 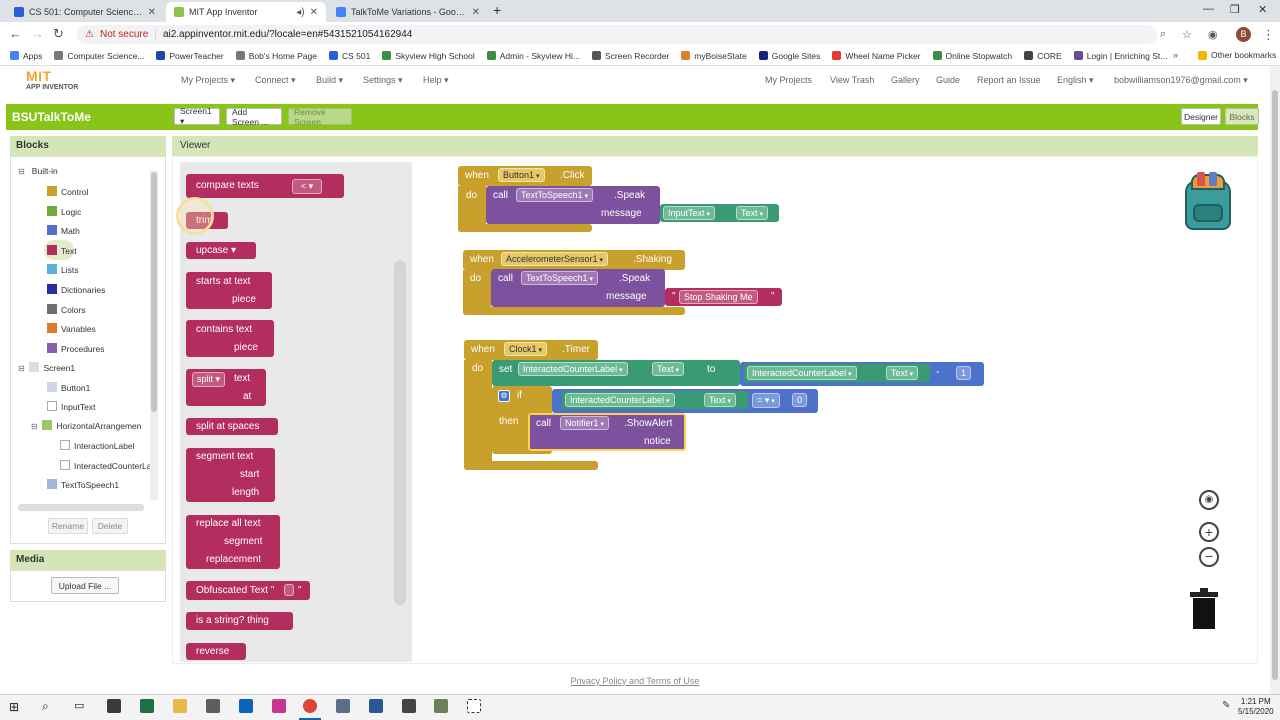 I want to click on tree-hscrollbar, so click(x=81, y=507).